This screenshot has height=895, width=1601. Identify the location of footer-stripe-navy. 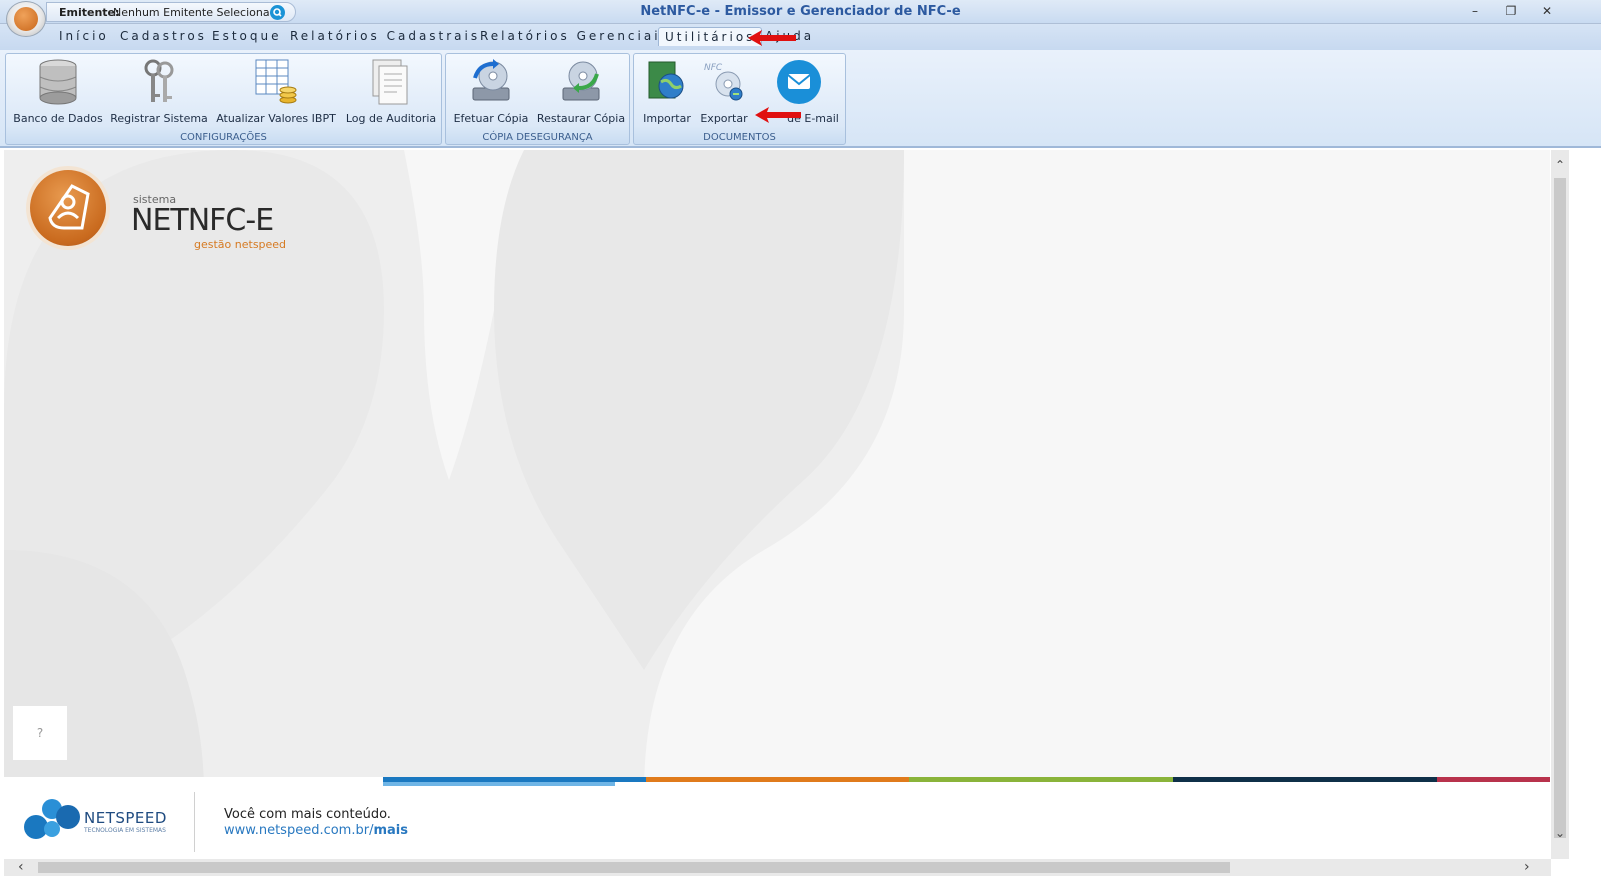
(1305, 779).